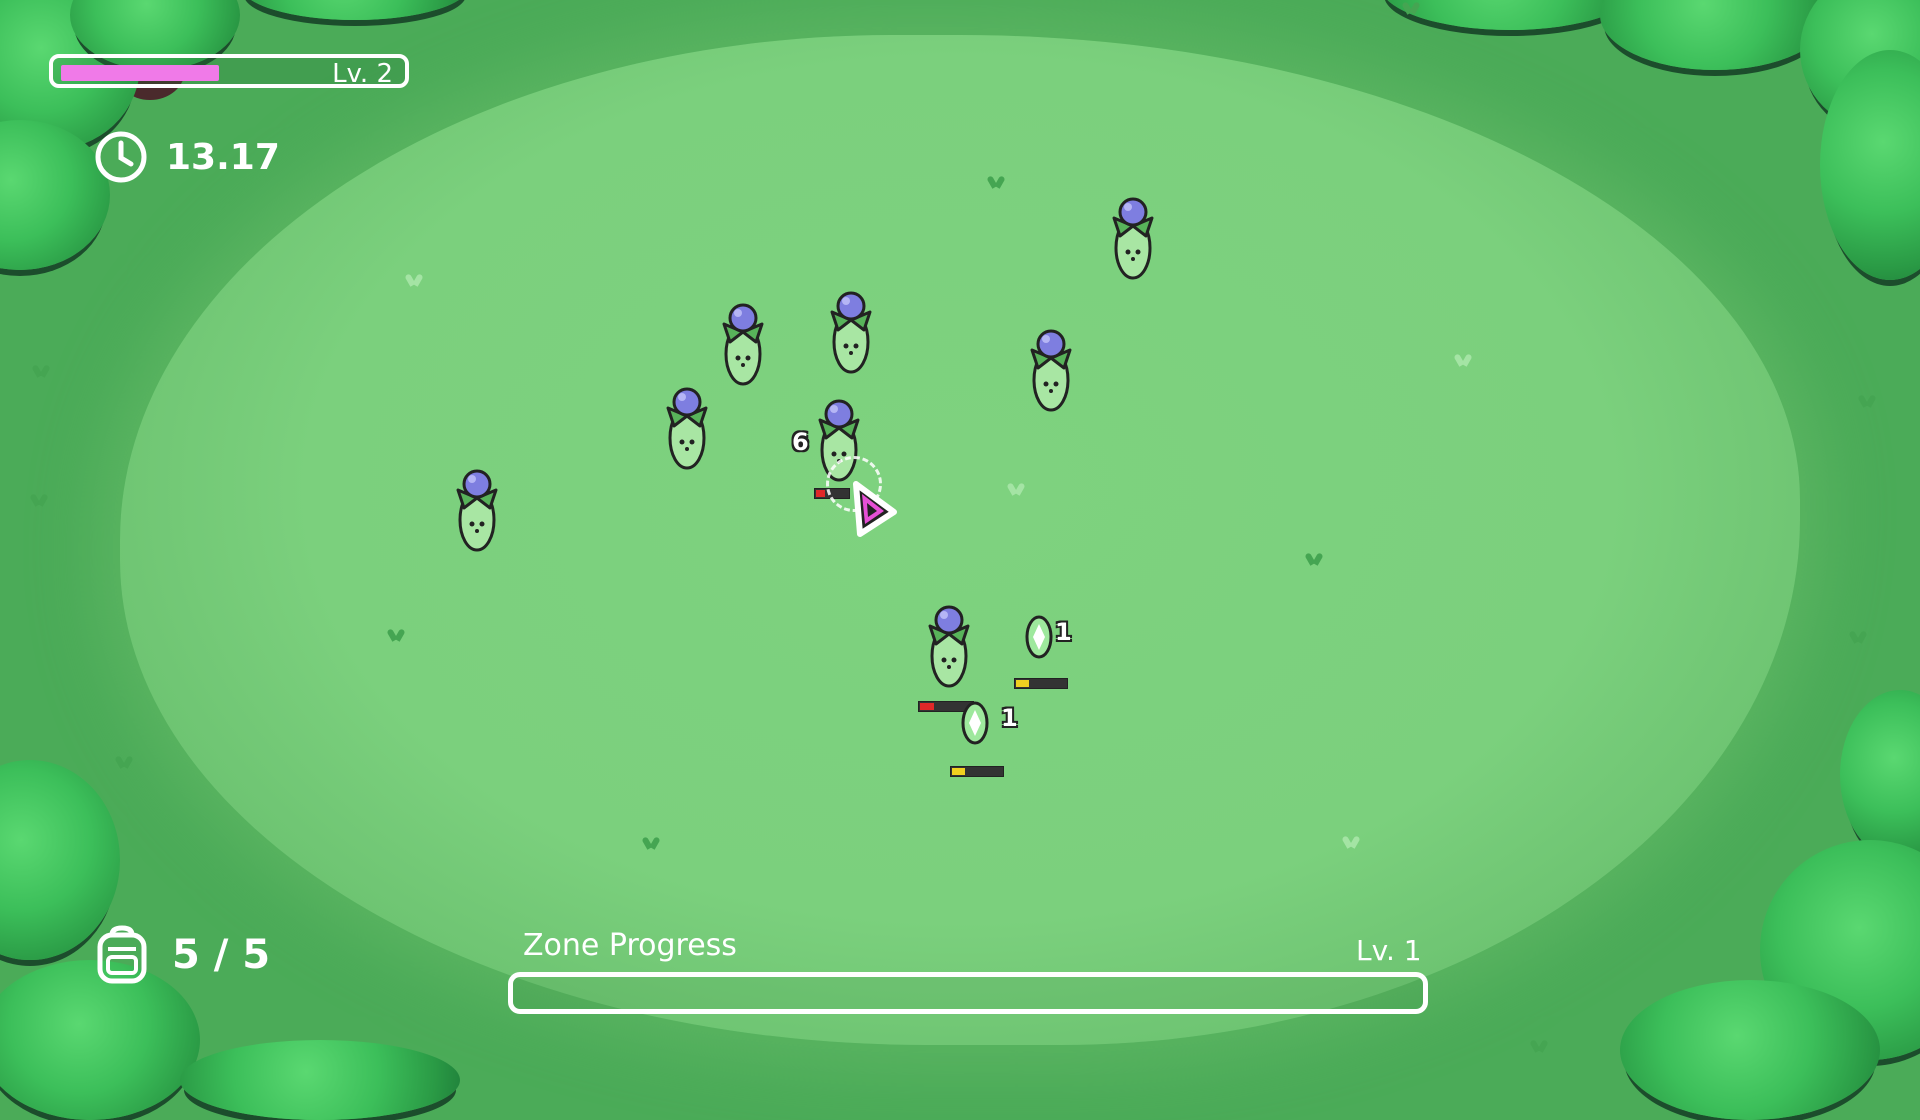 The width and height of the screenshot is (1920, 1120). Describe the element at coordinates (221, 955) in the screenshot. I see `inventory-value: 5 / 5` at that location.